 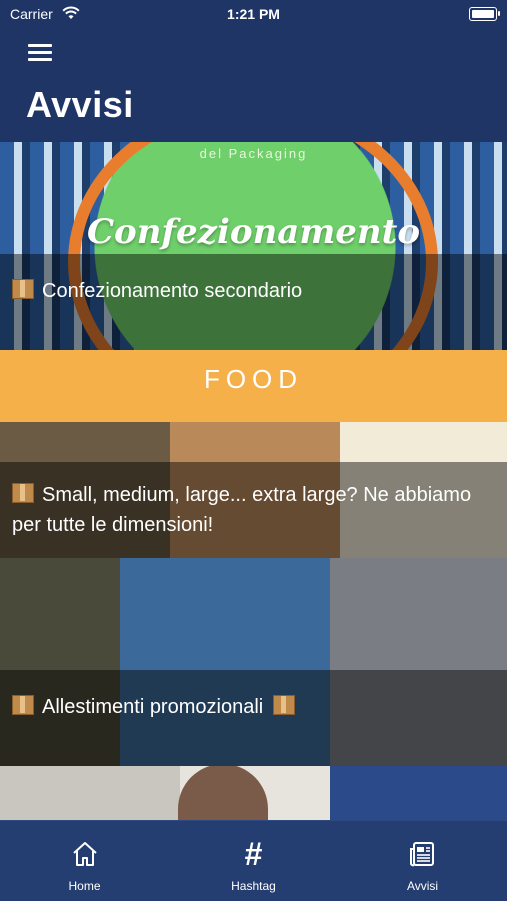 I want to click on card-caption: Allestimenti promozionali, so click(x=253, y=718).